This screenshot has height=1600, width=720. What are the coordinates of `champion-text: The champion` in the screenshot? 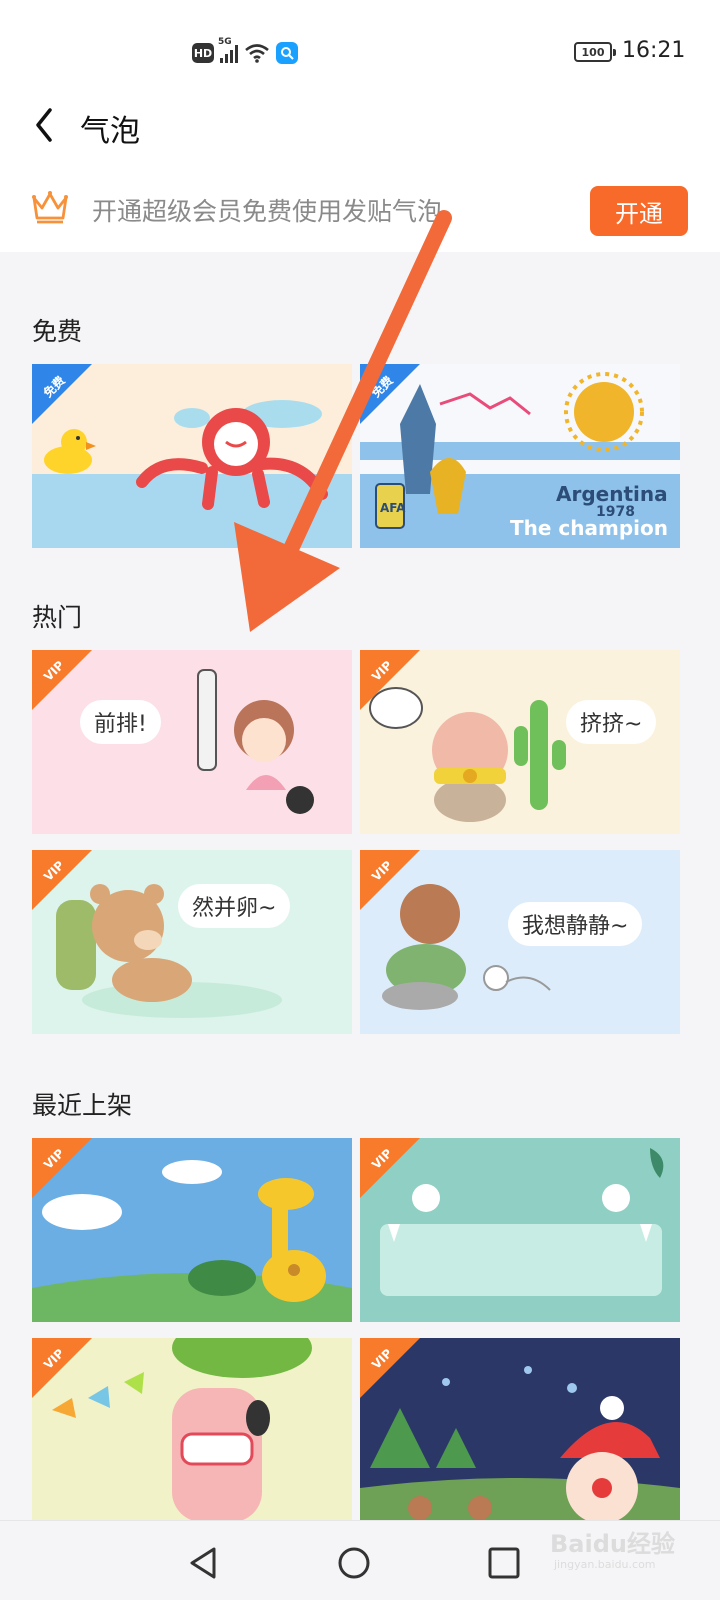 It's located at (589, 528).